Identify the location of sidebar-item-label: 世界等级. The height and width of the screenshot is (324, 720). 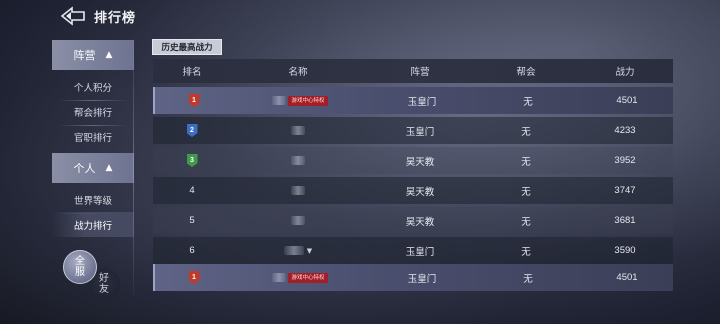
(92, 201).